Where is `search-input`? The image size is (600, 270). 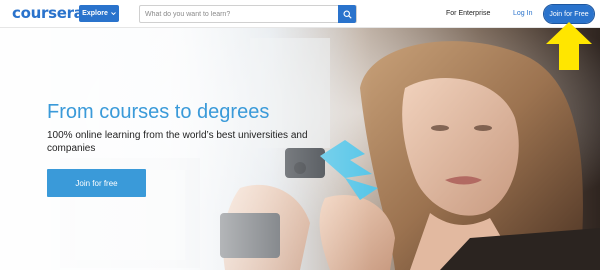
search-input is located at coordinates (240, 14).